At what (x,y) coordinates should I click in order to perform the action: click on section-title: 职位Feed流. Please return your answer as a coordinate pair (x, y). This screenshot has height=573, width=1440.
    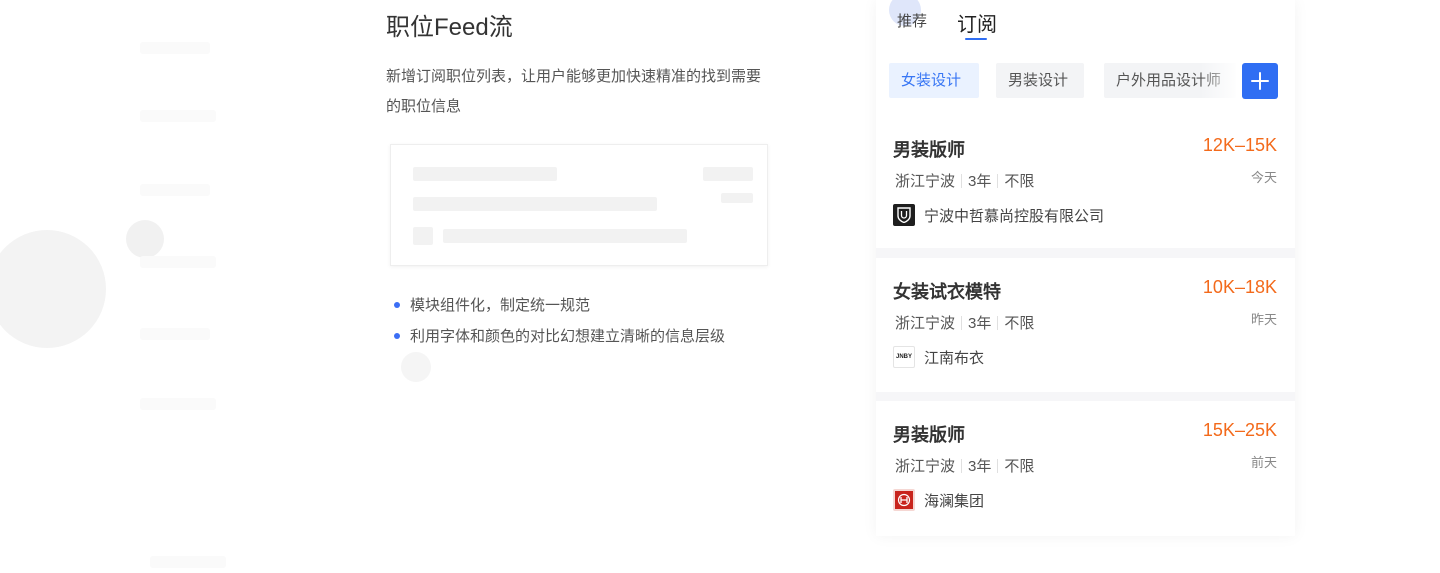
    Looking at the image, I should click on (449, 27).